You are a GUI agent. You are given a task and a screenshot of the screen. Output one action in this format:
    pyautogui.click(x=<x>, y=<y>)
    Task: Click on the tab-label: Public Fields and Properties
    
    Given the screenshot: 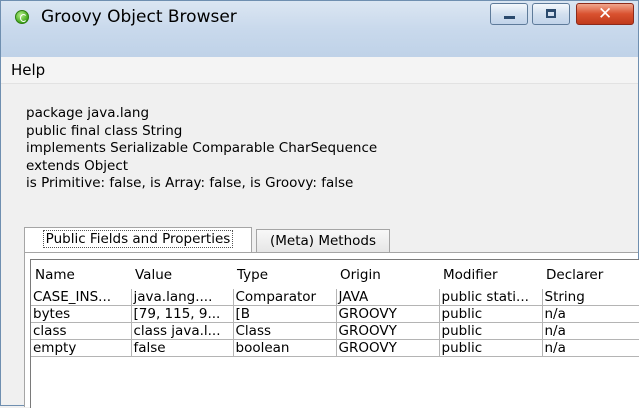 What is the action you would take?
    pyautogui.click(x=138, y=239)
    